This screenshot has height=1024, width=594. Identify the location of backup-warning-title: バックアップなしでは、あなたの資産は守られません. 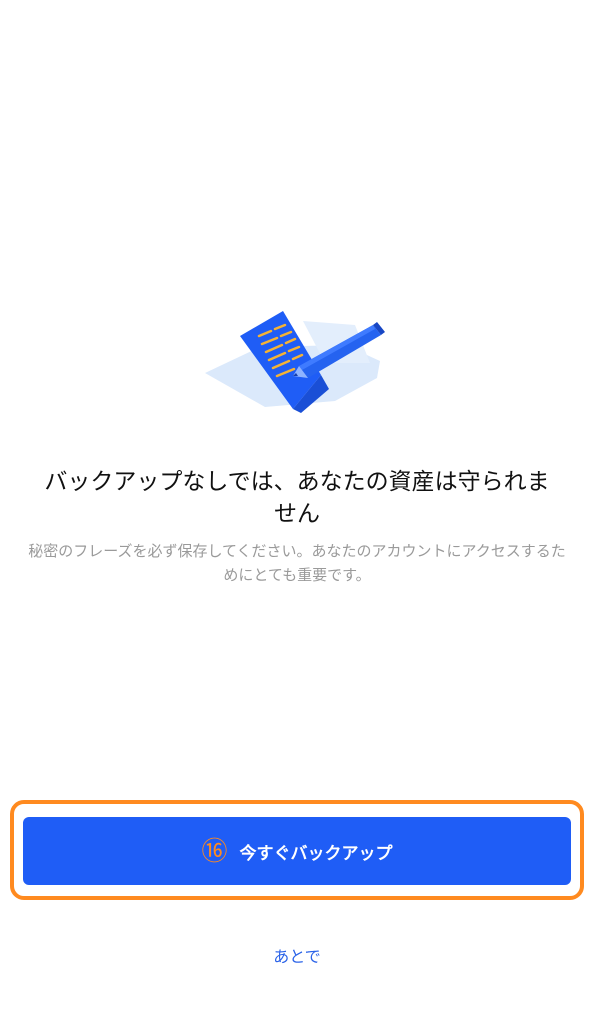
(297, 498).